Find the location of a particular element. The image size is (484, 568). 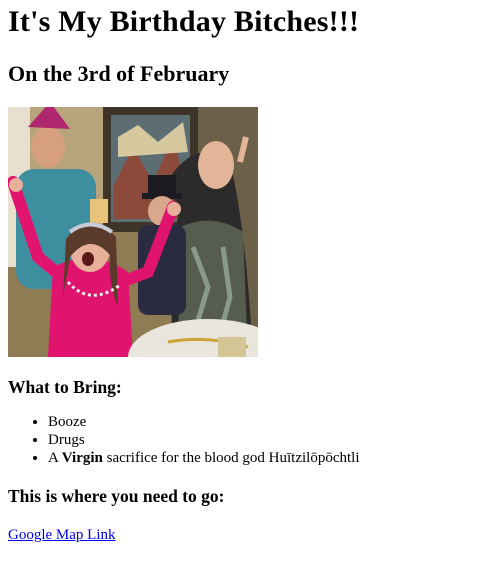

google-map-link: Google Map Link is located at coordinates (61, 535).